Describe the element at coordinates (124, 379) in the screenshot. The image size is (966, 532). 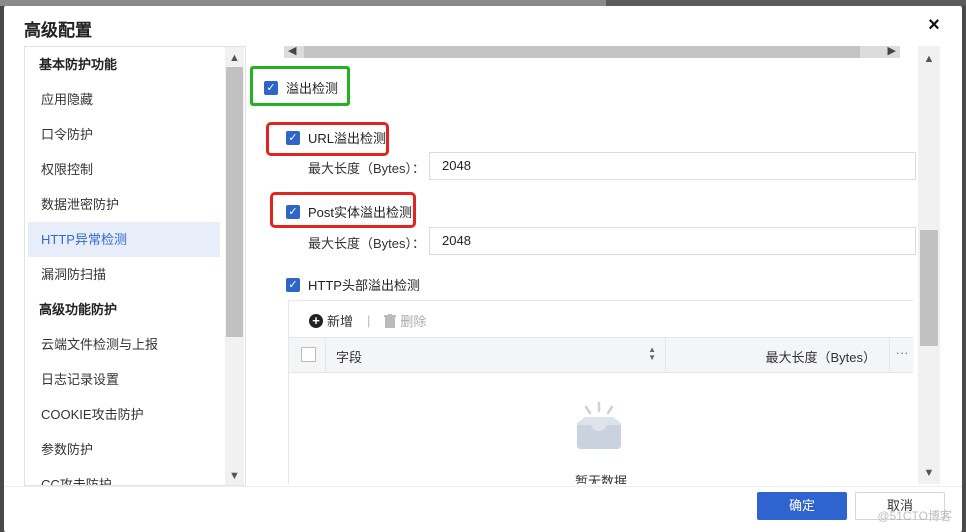
I see `sidebar-item-log: 日志记录设置` at that location.